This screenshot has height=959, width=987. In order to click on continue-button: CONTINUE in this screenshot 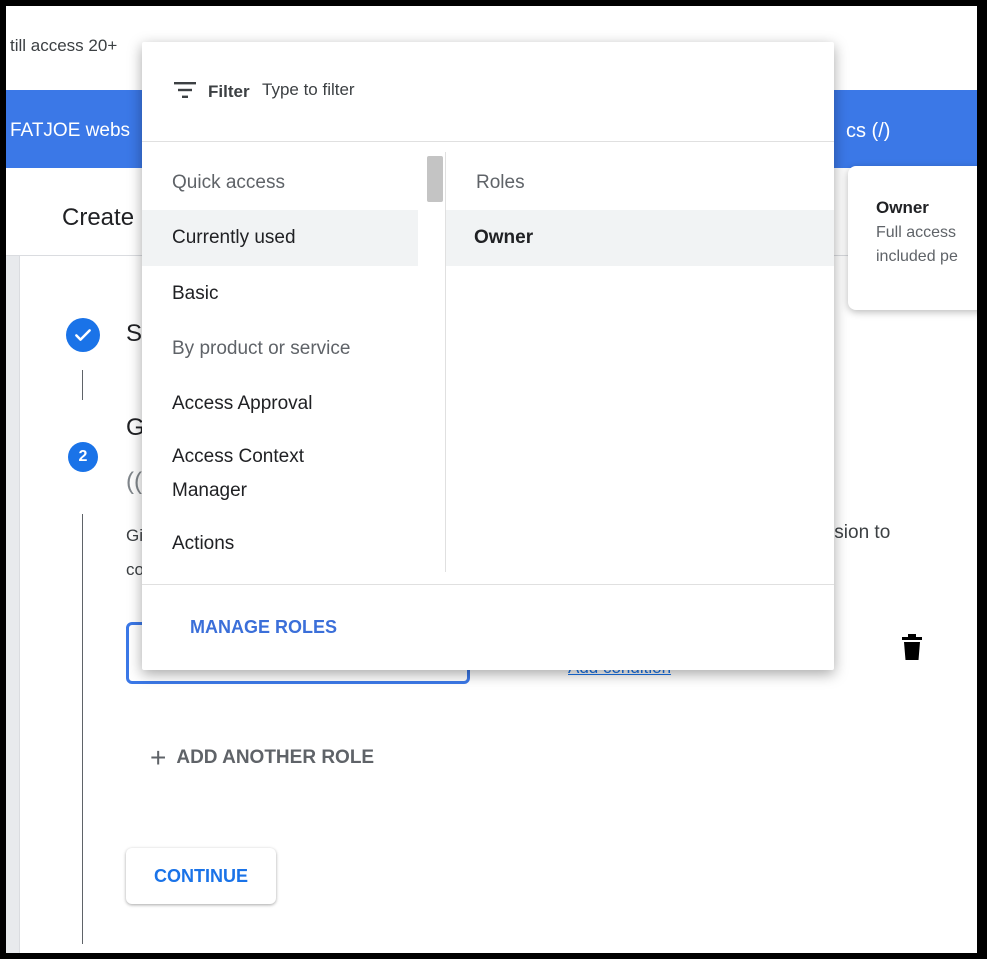, I will do `click(201, 876)`.